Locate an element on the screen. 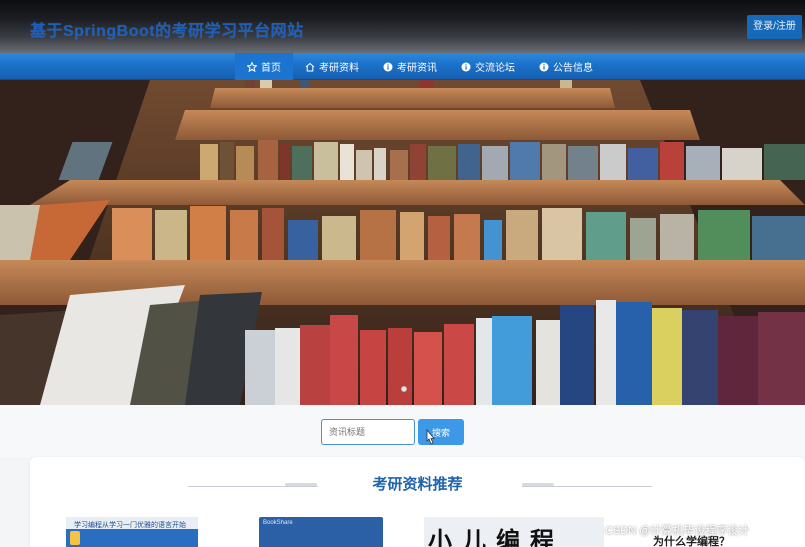 This screenshot has width=805, height=547. nav-label-forum: 交流论坛 is located at coordinates (495, 68).